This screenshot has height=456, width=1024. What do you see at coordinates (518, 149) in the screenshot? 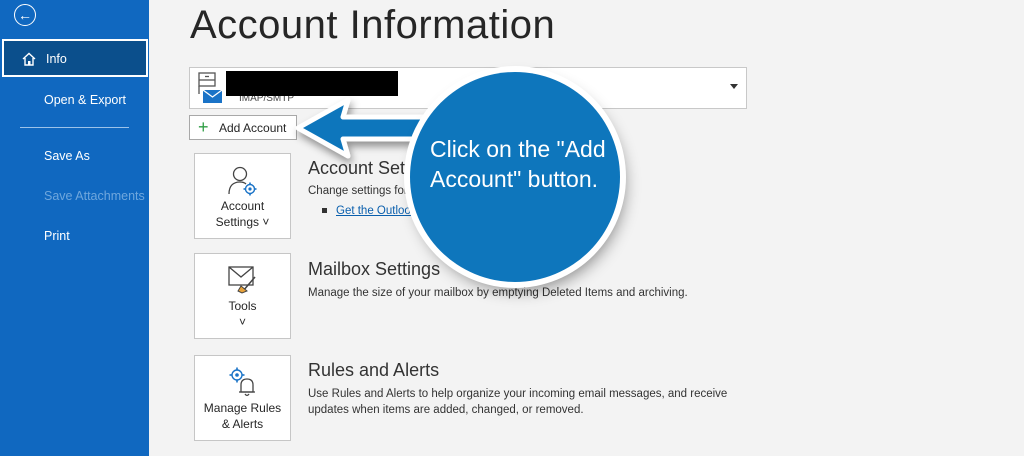
I see `callout-line-1: Click on the "Add` at bounding box center [518, 149].